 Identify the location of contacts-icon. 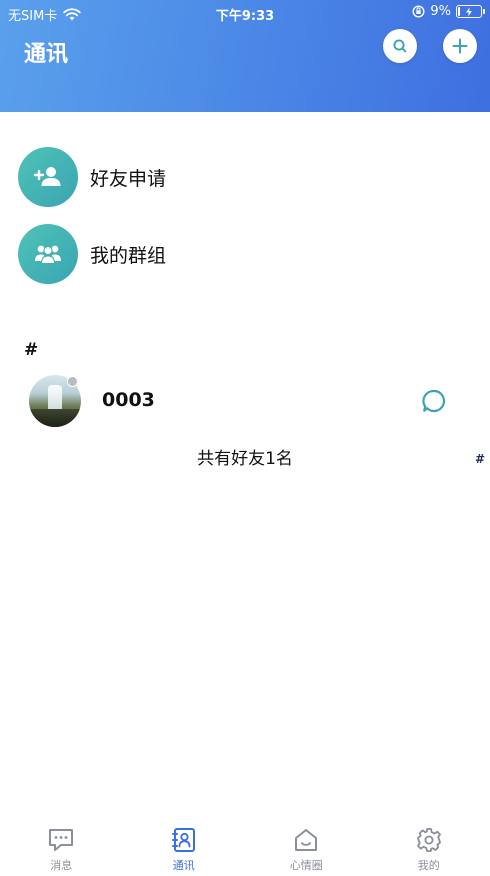
(183, 840).